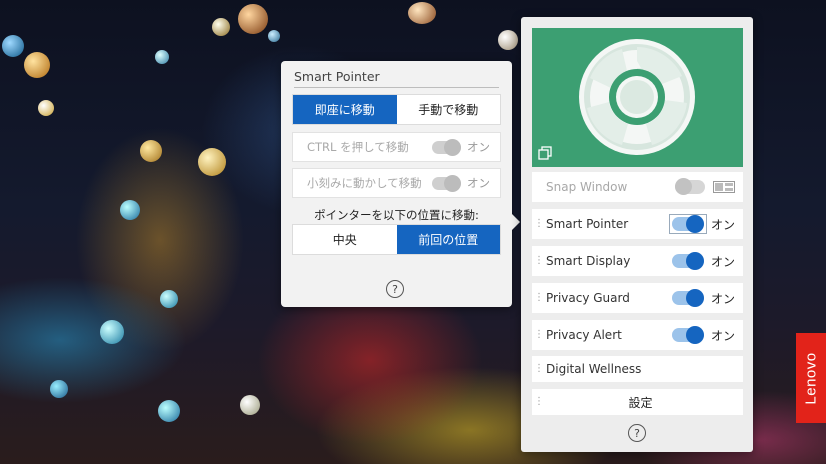 This screenshot has width=826, height=464. I want to click on hero-banner, so click(637, 97).